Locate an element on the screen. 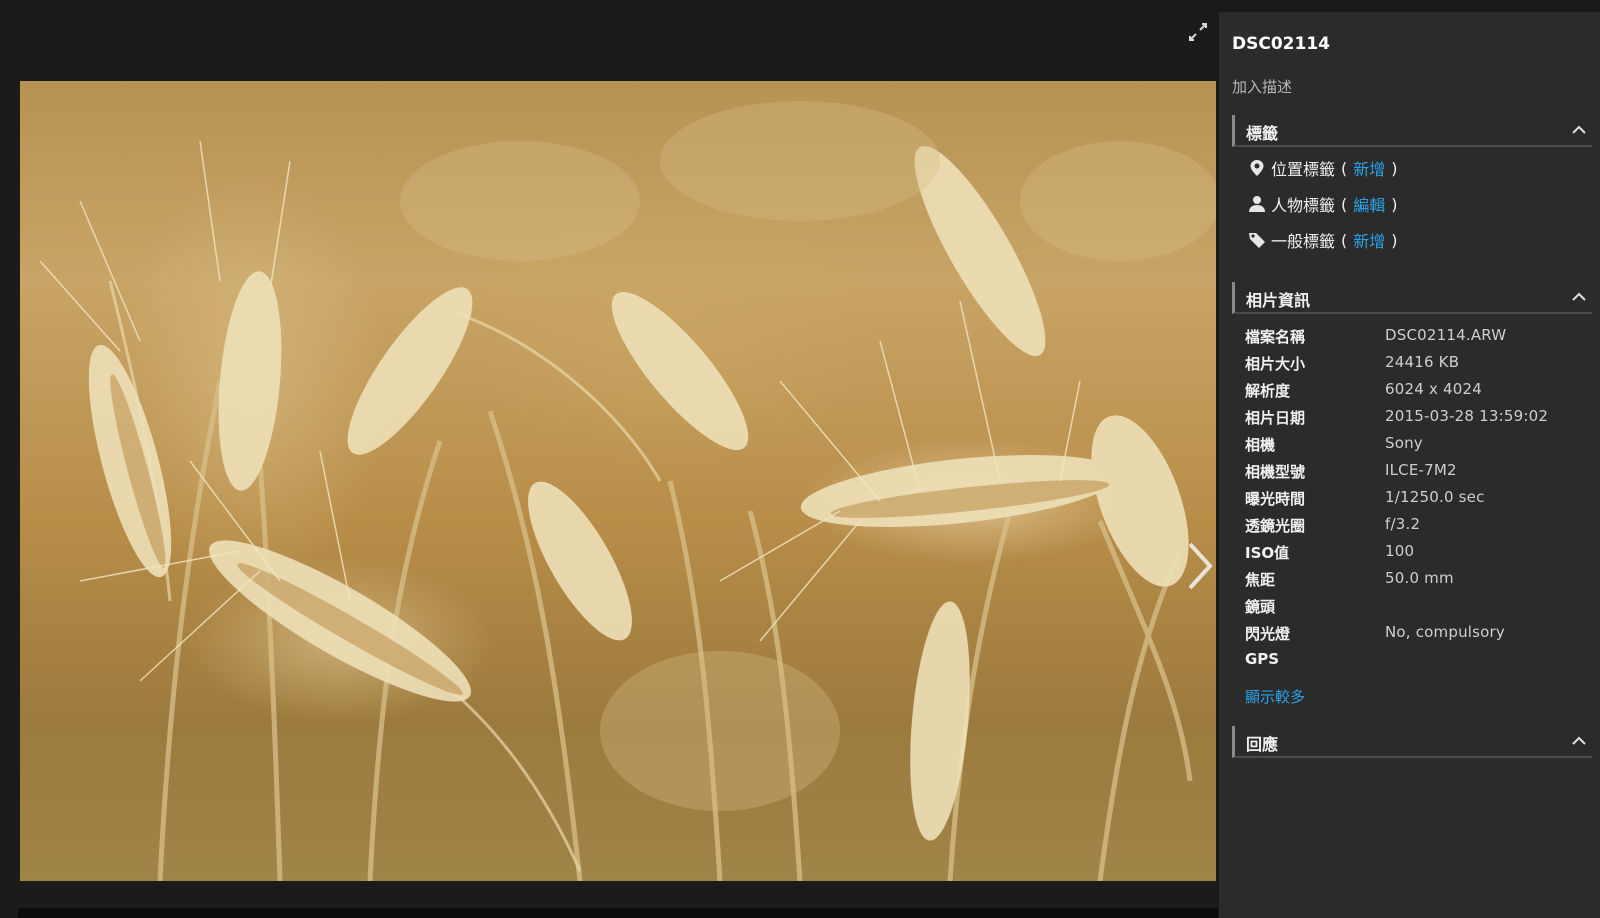  info-key: 鏡頭 is located at coordinates (1260, 607).